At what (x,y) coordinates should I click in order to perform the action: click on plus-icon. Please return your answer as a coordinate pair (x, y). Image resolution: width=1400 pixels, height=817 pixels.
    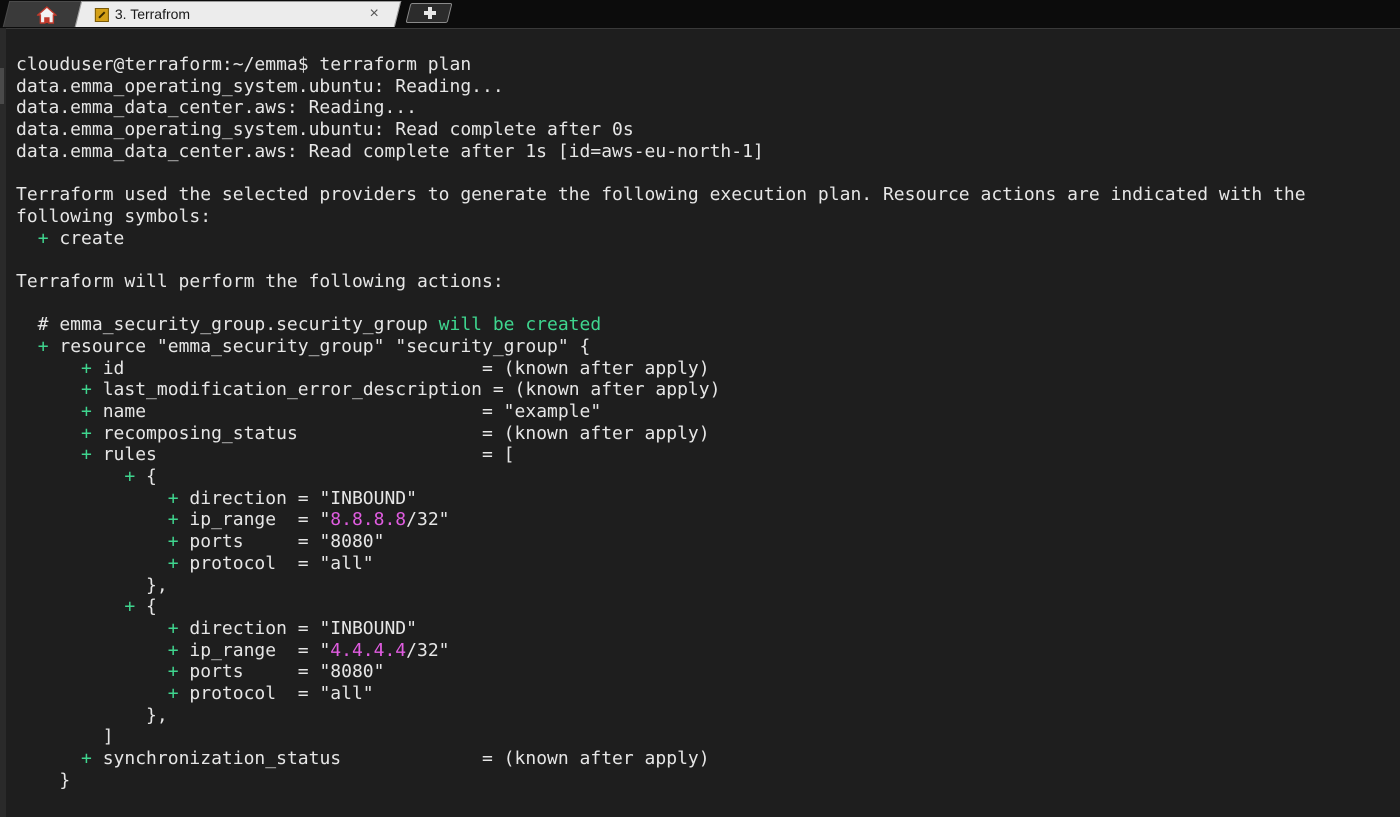
    Looking at the image, I should click on (430, 13).